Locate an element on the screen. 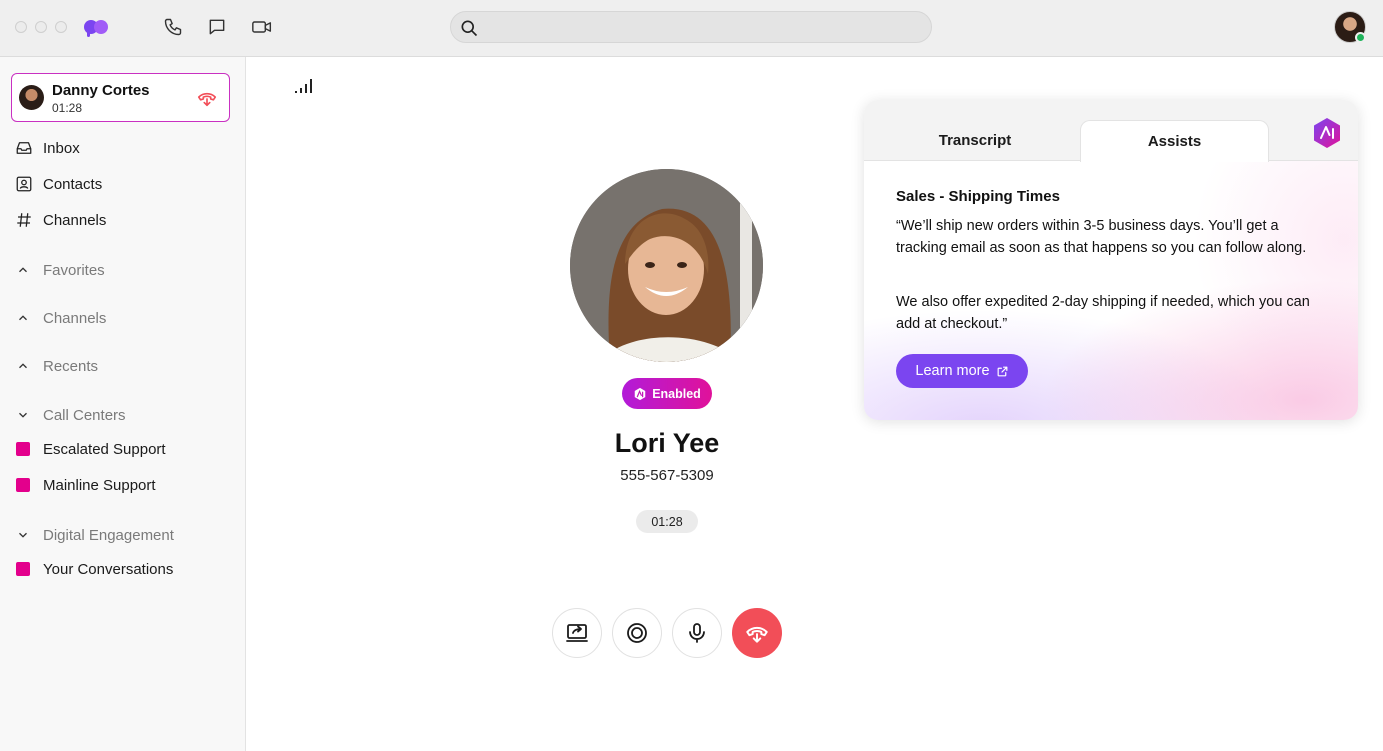  active-call-duration: 01:28 is located at coordinates (67, 108).